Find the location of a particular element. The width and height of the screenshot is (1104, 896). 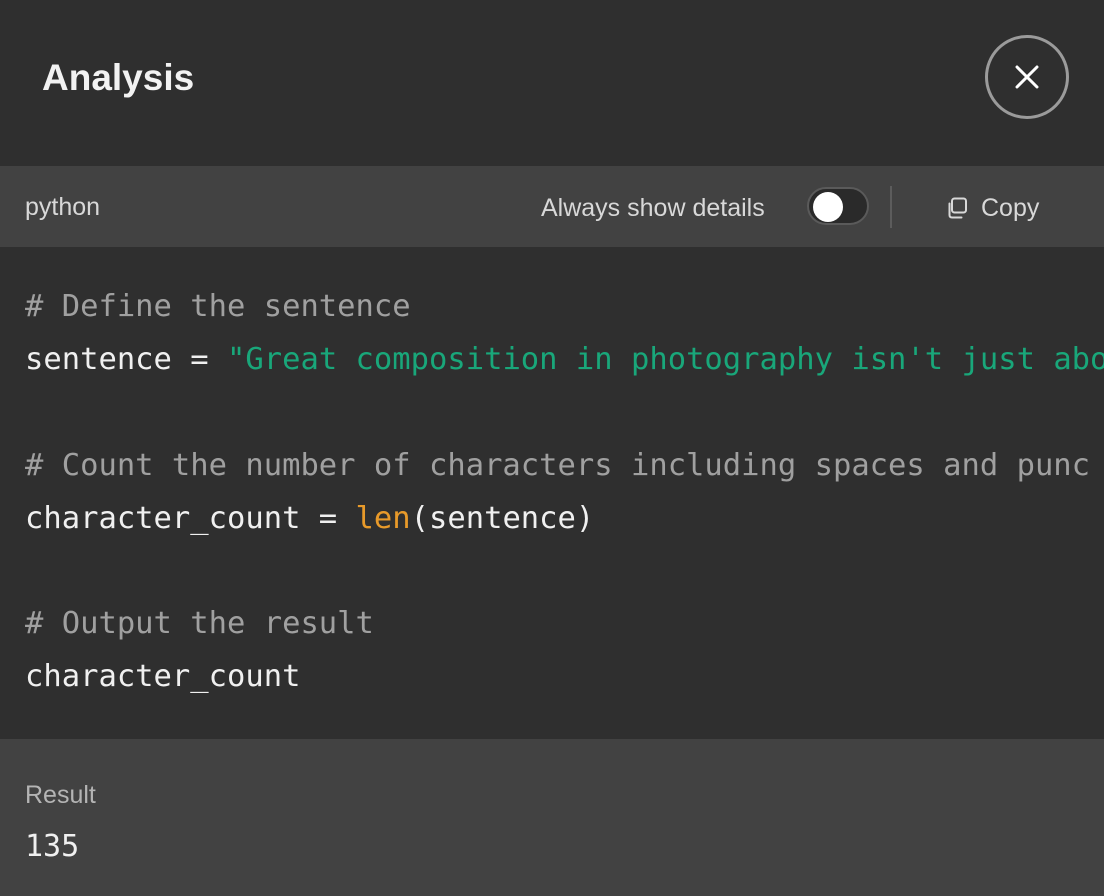

result-value: 135 is located at coordinates (52, 846).